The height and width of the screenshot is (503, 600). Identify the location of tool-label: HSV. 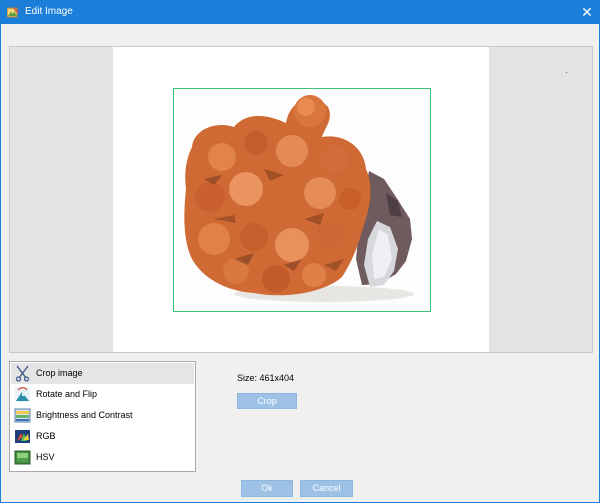
(45, 457).